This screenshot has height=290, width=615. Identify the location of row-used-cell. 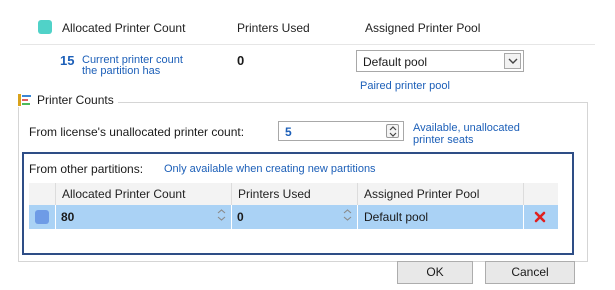
(295, 217).